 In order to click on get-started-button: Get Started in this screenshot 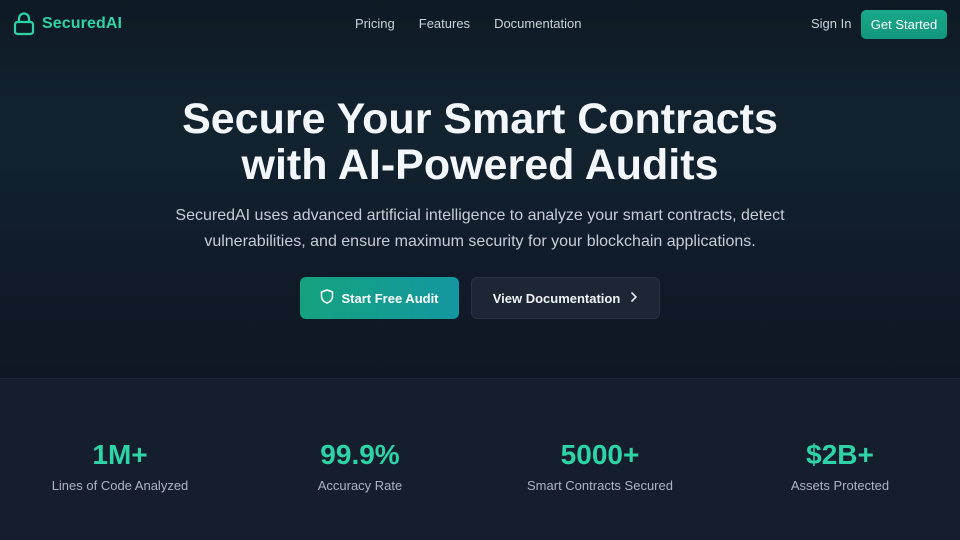, I will do `click(904, 24)`.